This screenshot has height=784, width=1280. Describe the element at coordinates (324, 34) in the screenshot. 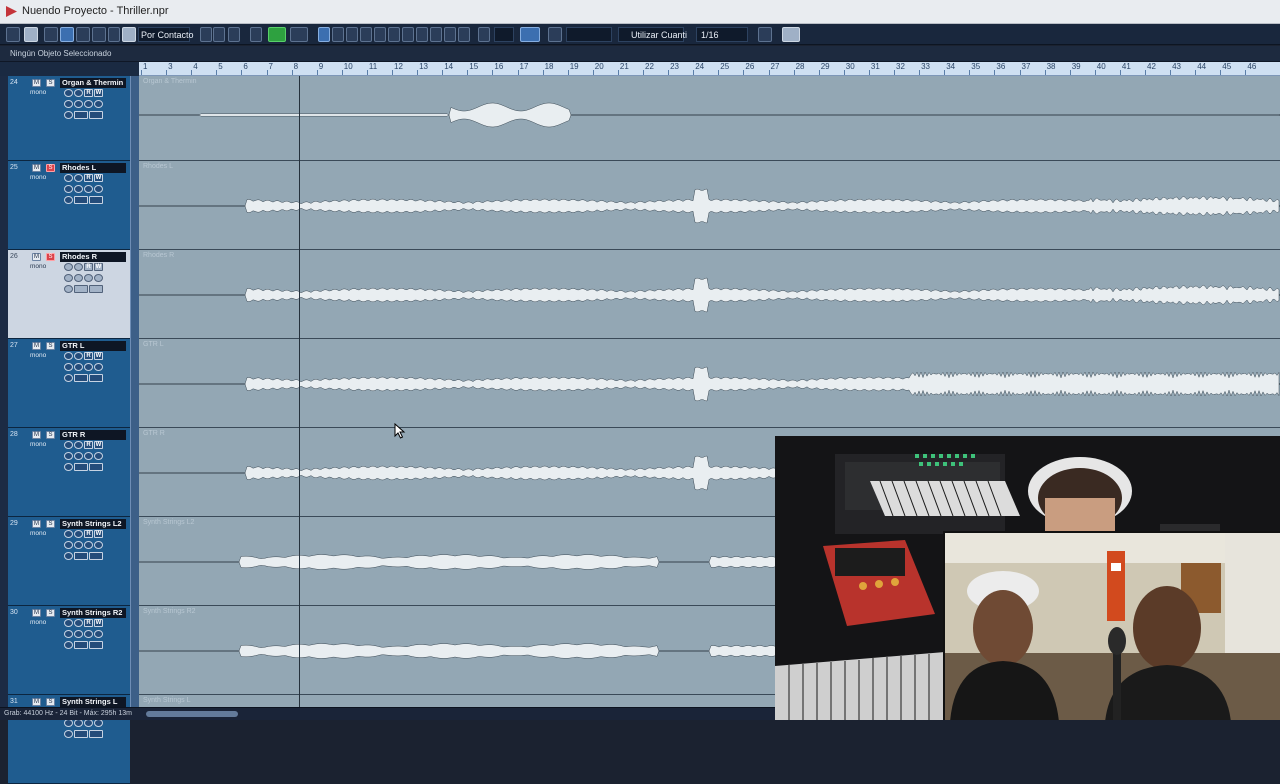

I see `object-selection-tool-icon` at that location.